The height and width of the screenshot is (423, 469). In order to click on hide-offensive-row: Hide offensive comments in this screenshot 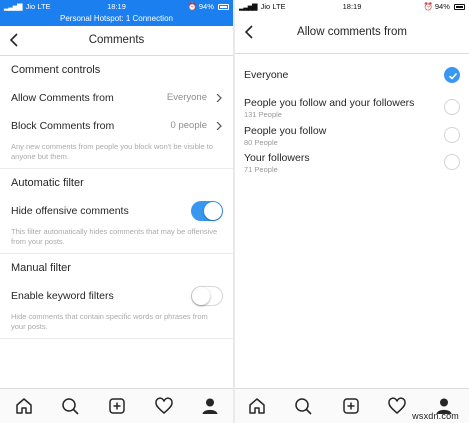, I will do `click(116, 211)`.